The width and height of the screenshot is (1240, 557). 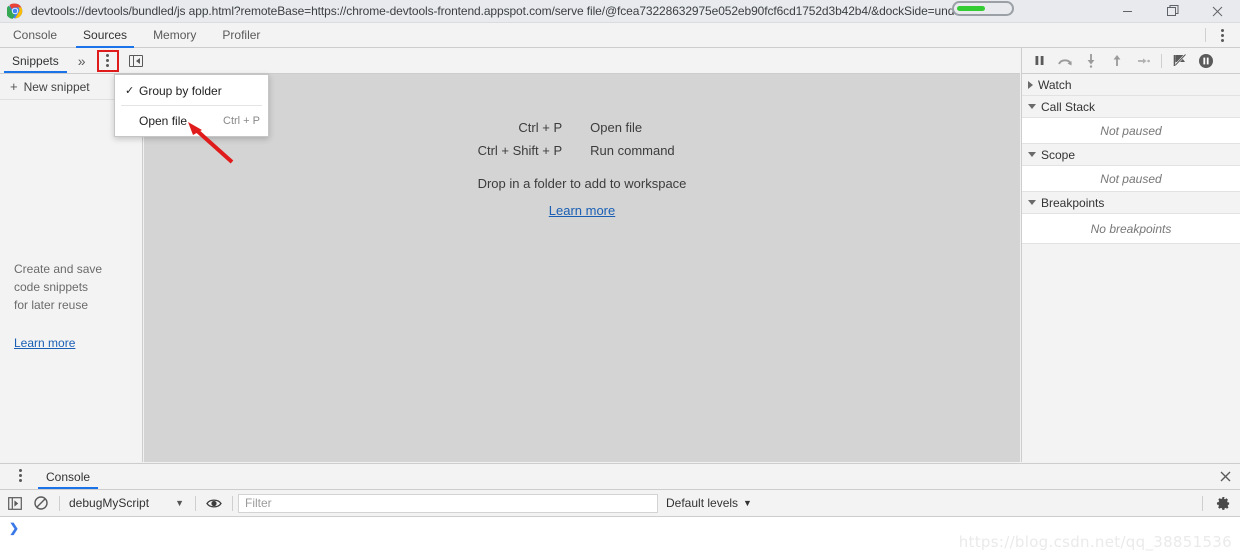 I want to click on shortcut-description: Open file, so click(x=616, y=127).